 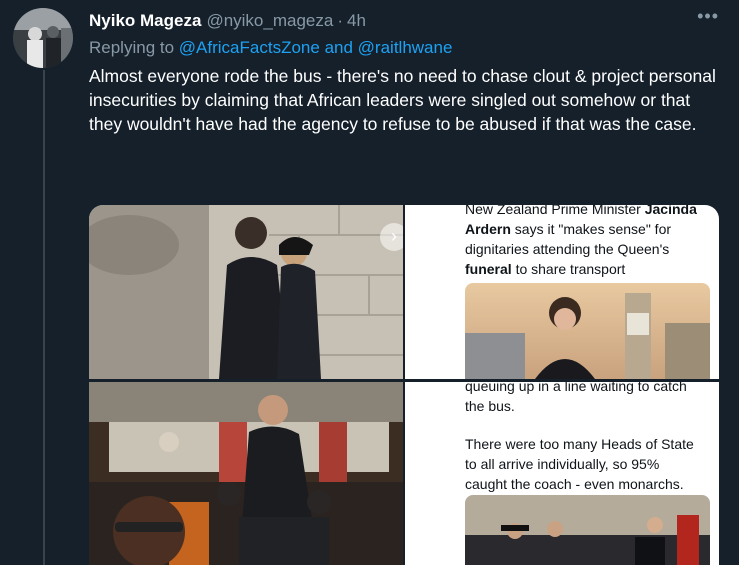 I want to click on chevron-right-icon: ›, so click(x=391, y=237).